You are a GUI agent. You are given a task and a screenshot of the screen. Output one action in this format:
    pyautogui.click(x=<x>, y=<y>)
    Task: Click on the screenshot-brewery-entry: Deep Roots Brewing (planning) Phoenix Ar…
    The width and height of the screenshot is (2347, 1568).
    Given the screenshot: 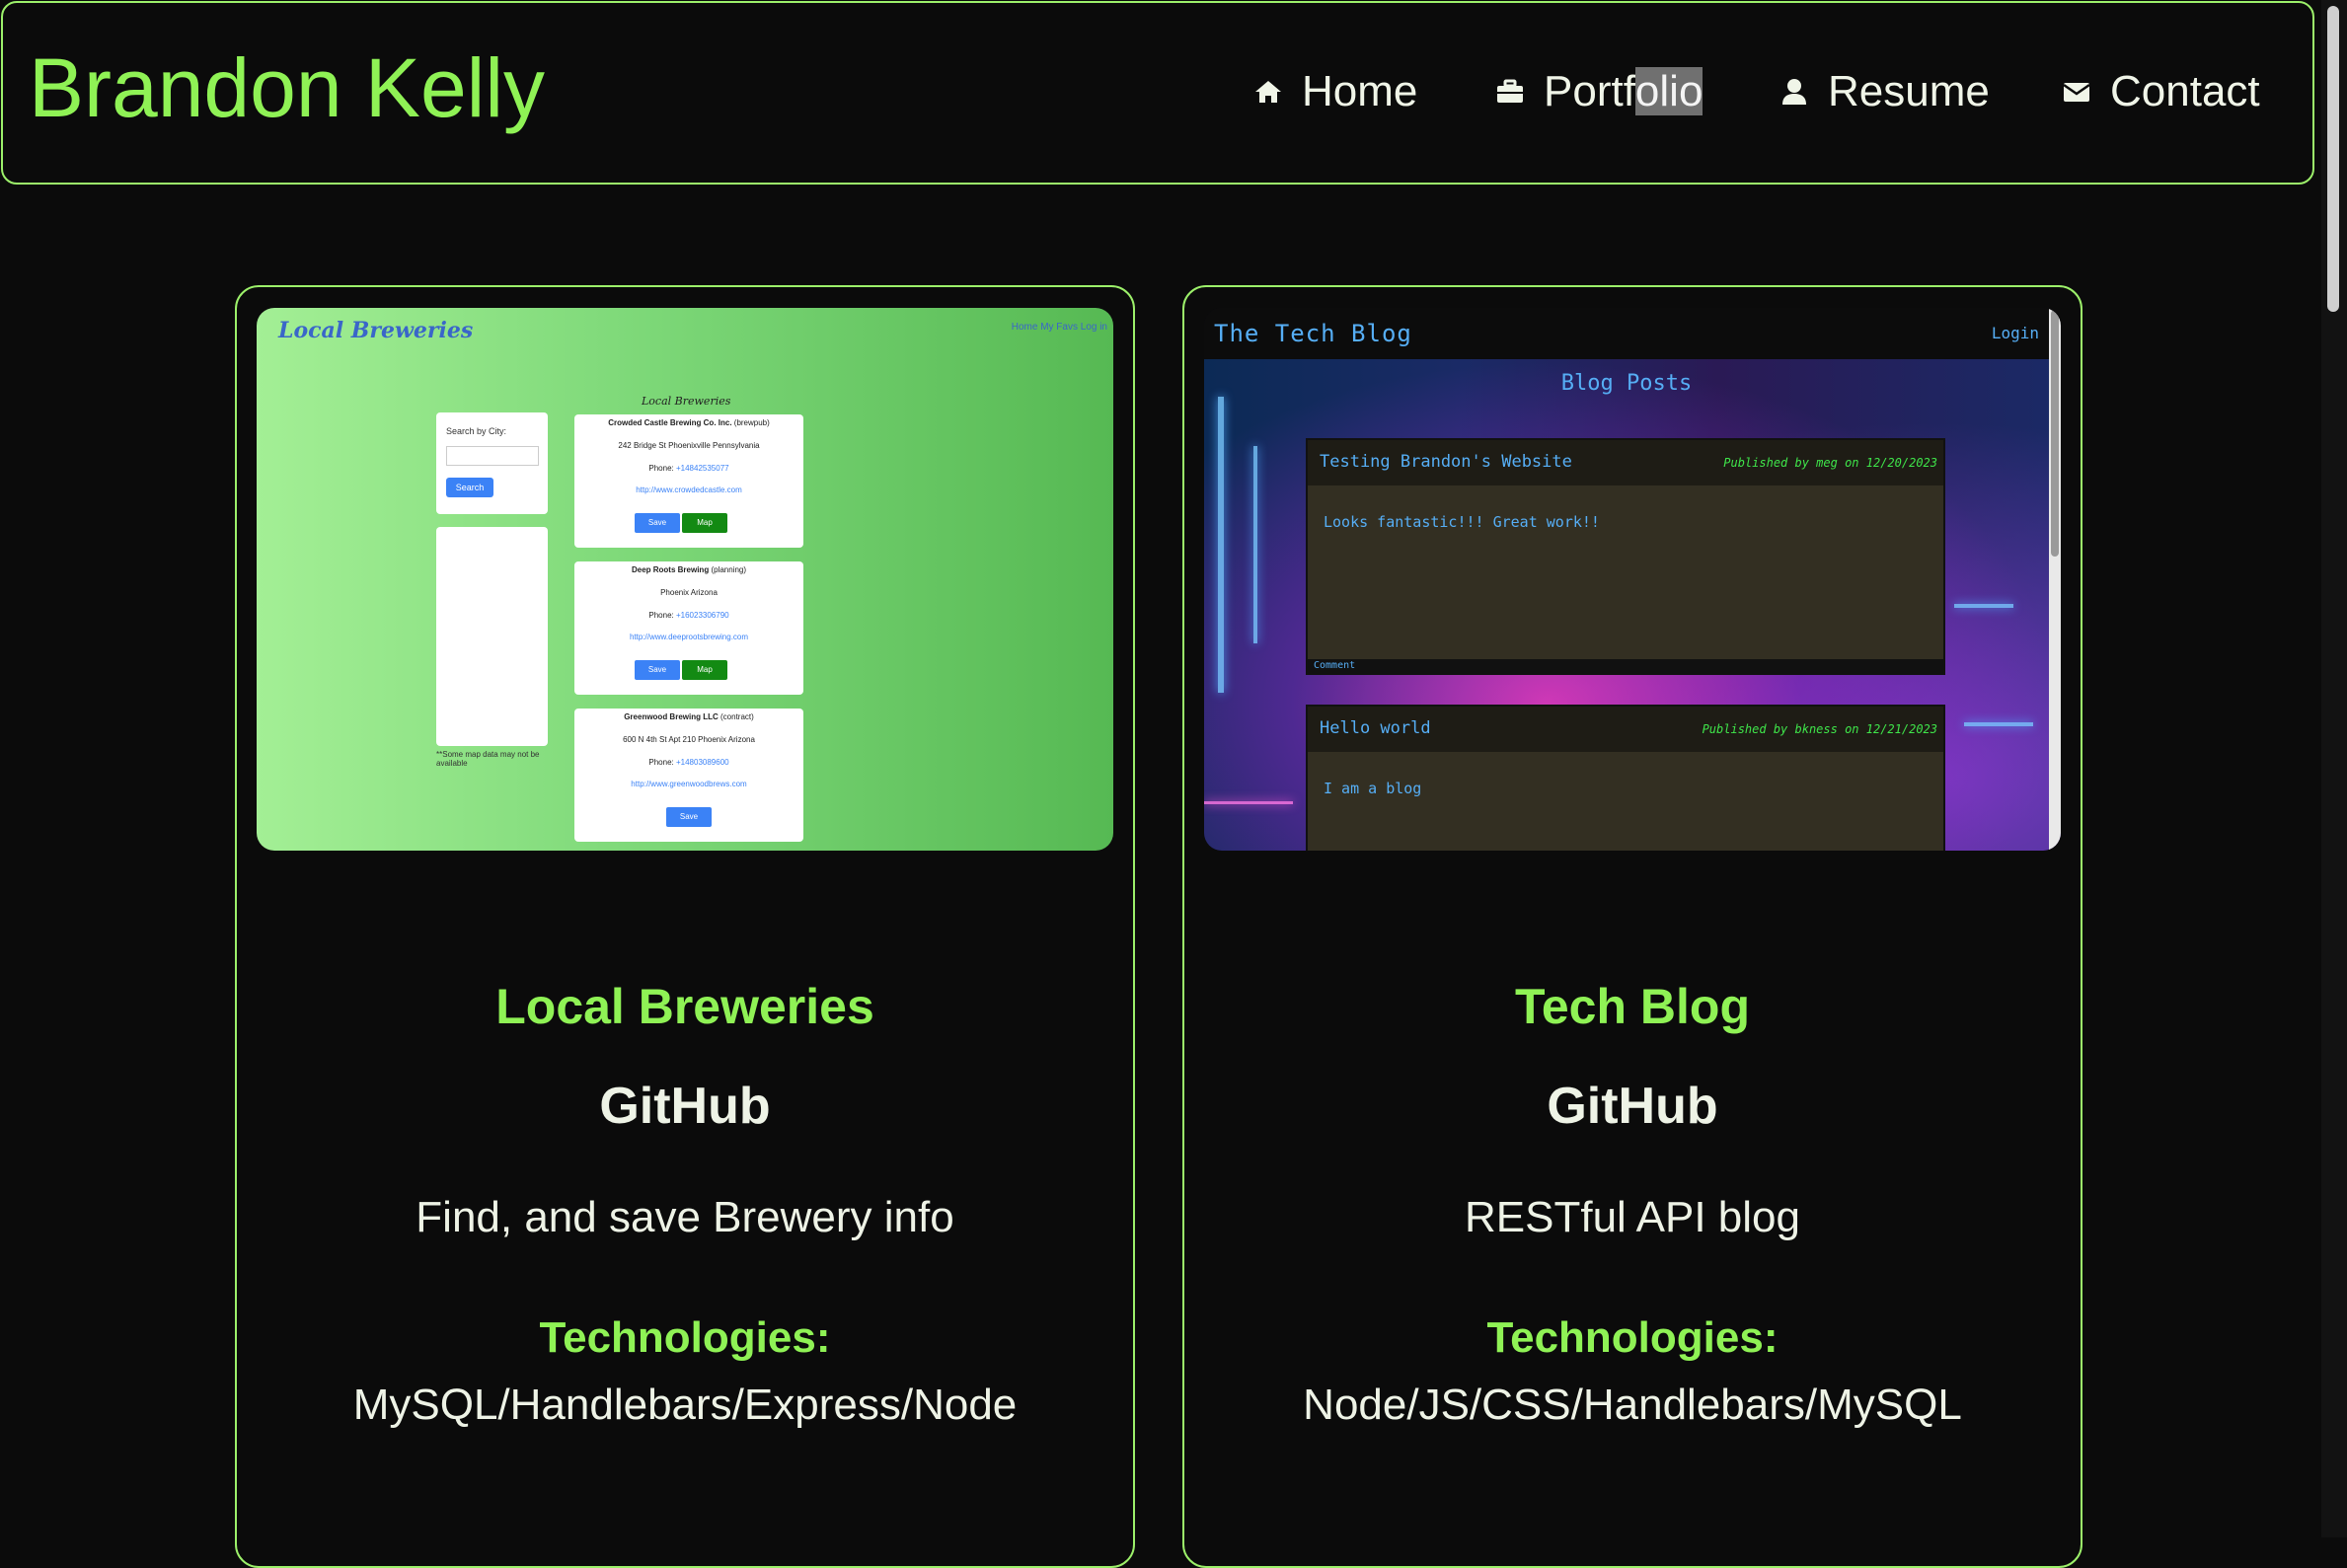 What is the action you would take?
    pyautogui.click(x=688, y=628)
    